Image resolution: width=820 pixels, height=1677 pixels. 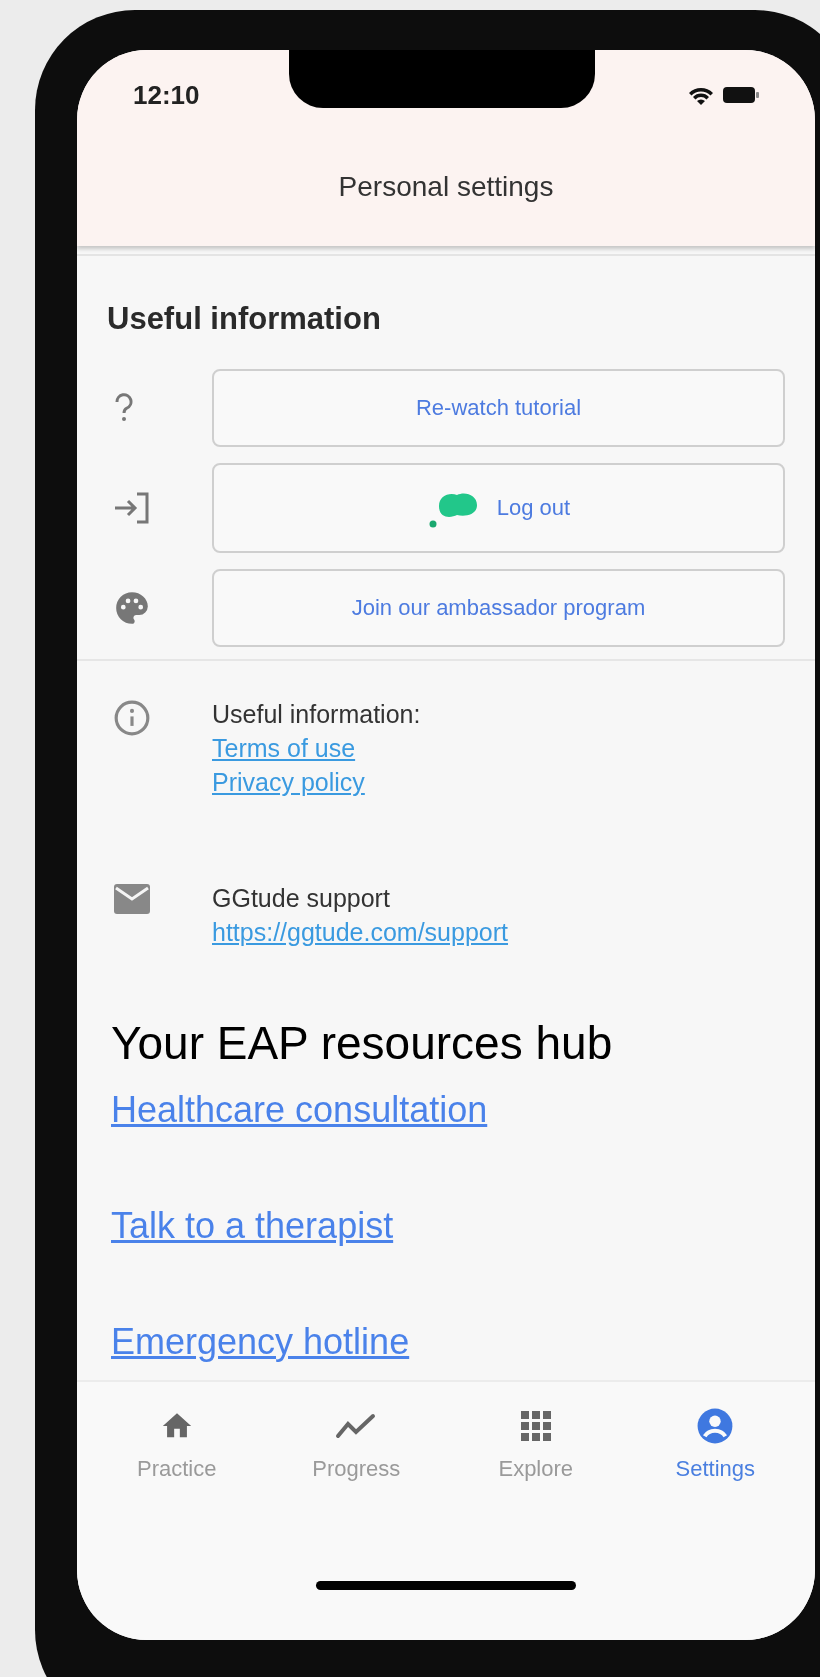 What do you see at coordinates (715, 1445) in the screenshot?
I see `nav-tab: Settings` at bounding box center [715, 1445].